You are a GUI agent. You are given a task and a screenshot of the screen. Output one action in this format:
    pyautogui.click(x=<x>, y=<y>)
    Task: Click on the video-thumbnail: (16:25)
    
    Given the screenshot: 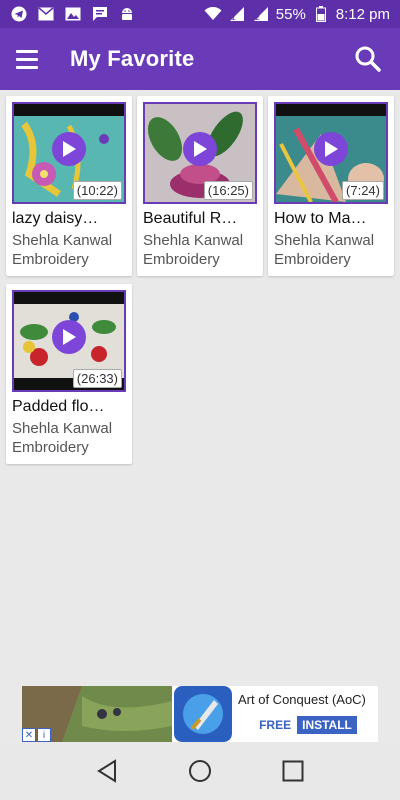 What is the action you would take?
    pyautogui.click(x=200, y=153)
    